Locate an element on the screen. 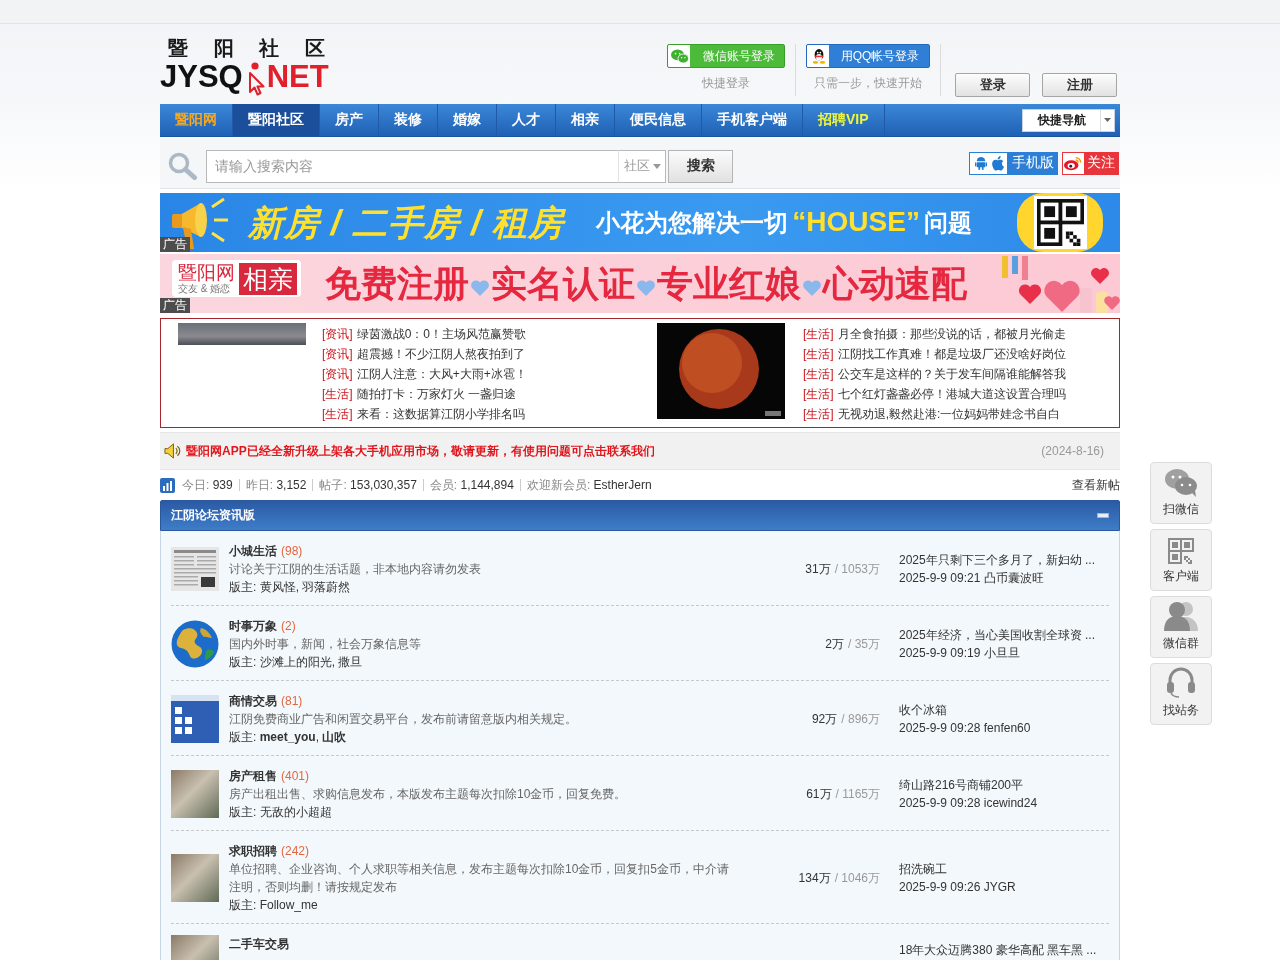 Image resolution: width=1280 pixels, height=960 pixels. news-link: 江阴找工作真难！都是垃圾厂还没啥好岗位 is located at coordinates (951, 354).